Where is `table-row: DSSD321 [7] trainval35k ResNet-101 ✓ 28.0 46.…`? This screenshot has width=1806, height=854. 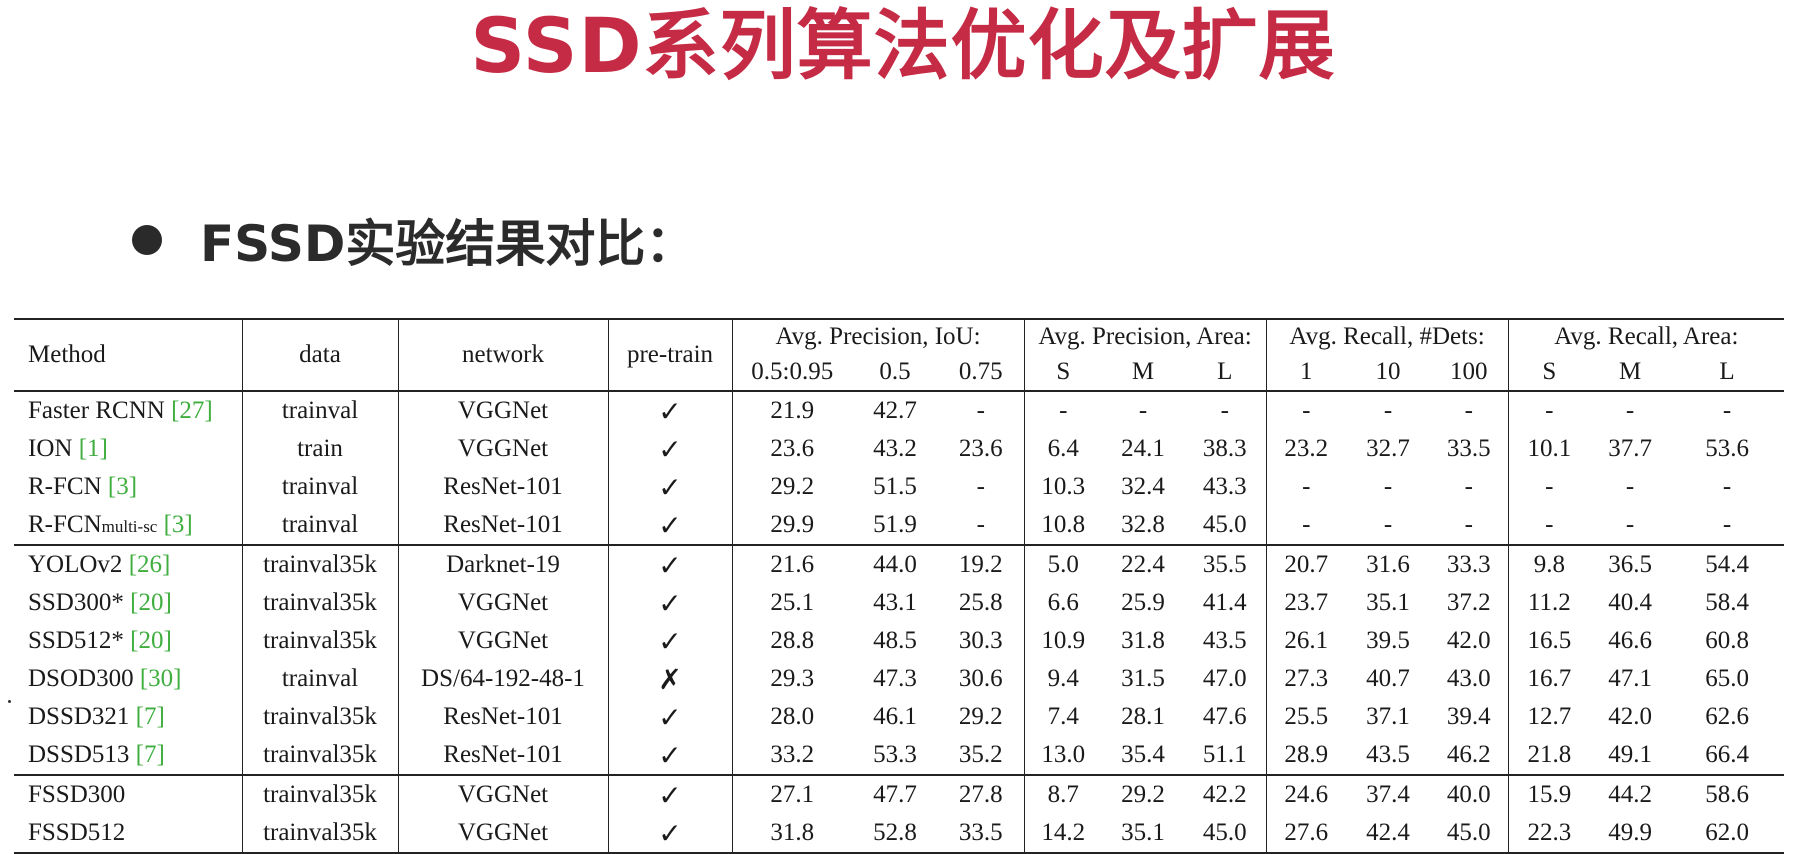
table-row: DSSD321 [7] trainval35k ResNet-101 ✓ 28.0 46.… is located at coordinates (899, 717).